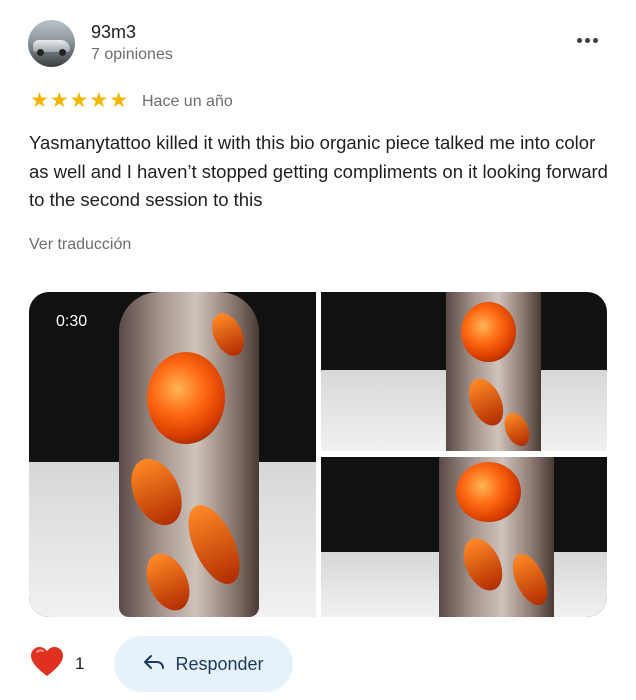 The height and width of the screenshot is (700, 636). I want to click on translate-link: Ver traducción, so click(80, 245).